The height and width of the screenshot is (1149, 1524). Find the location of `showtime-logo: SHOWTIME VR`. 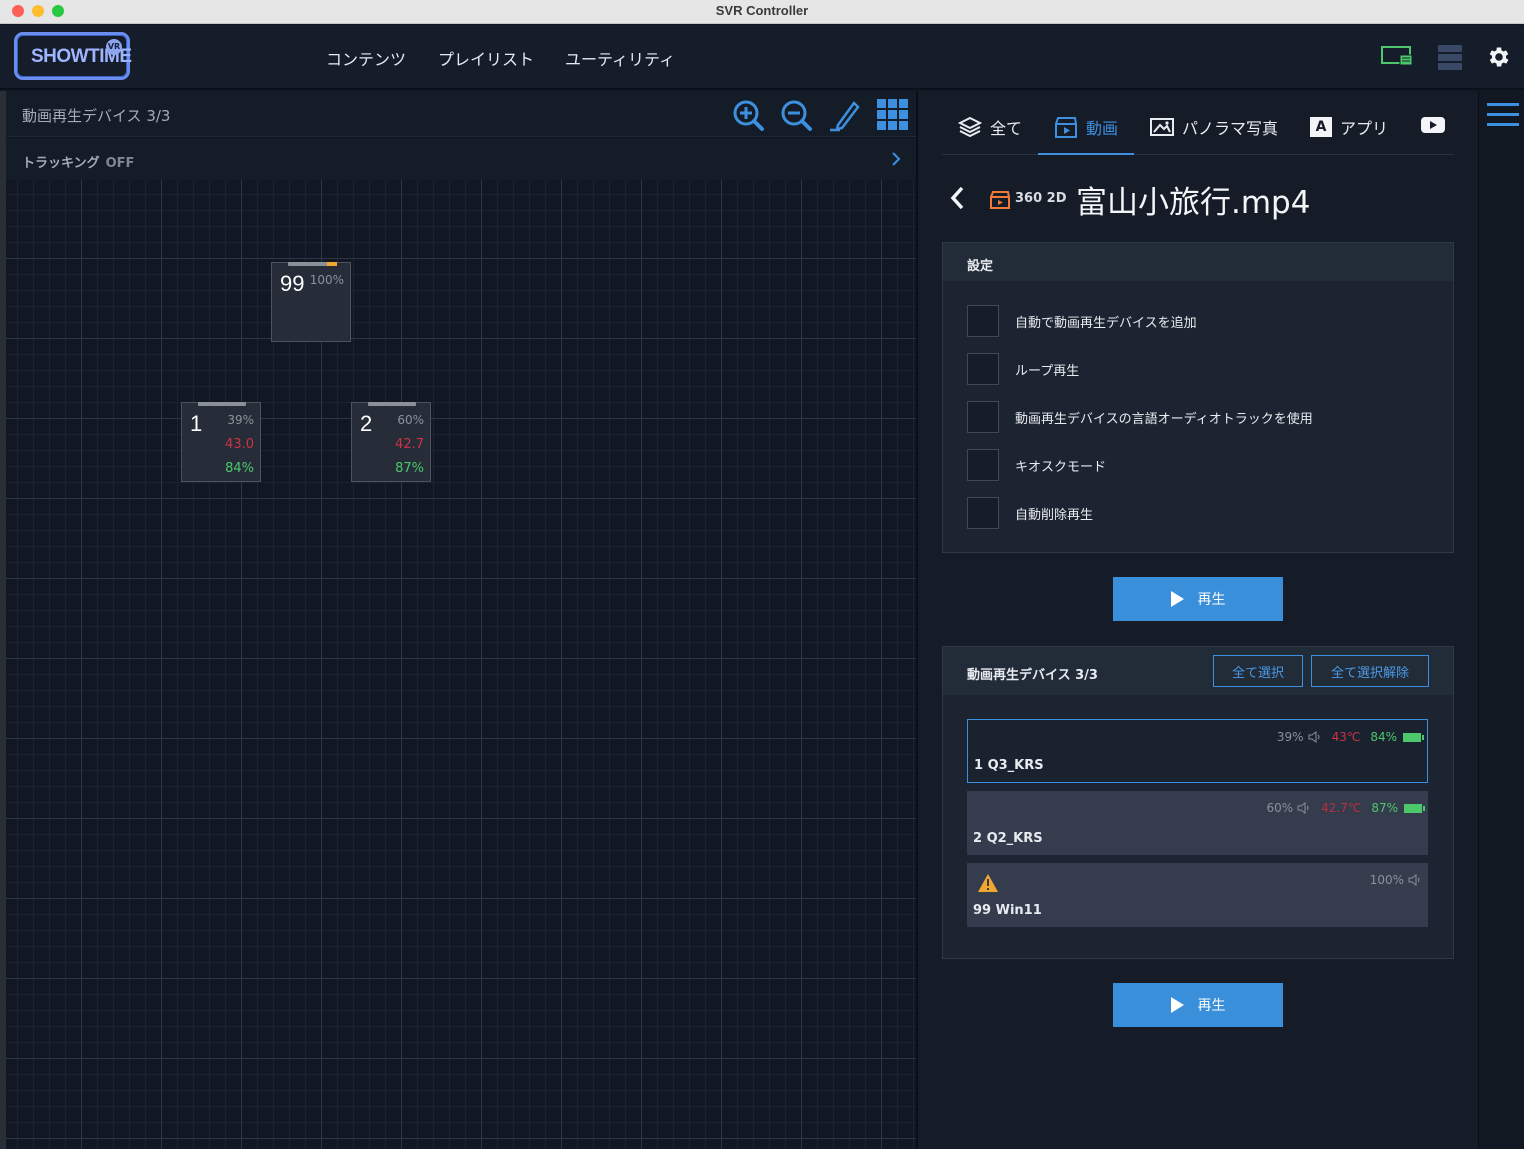

showtime-logo: SHOWTIME VR is located at coordinates (73, 56).